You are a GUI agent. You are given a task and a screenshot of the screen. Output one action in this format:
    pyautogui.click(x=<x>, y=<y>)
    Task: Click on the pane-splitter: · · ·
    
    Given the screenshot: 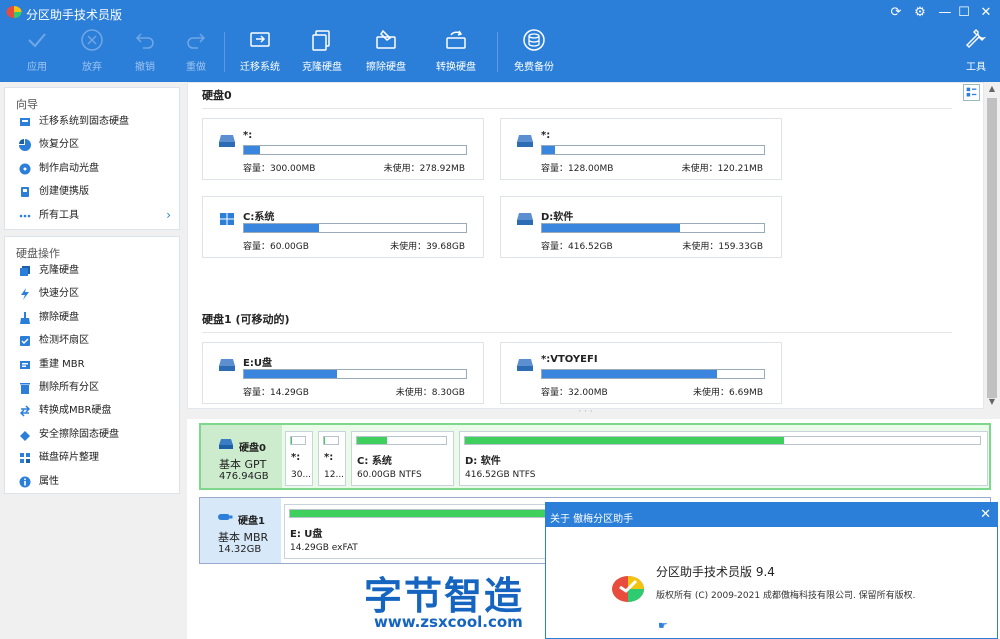 What is the action you would take?
    pyautogui.click(x=585, y=413)
    